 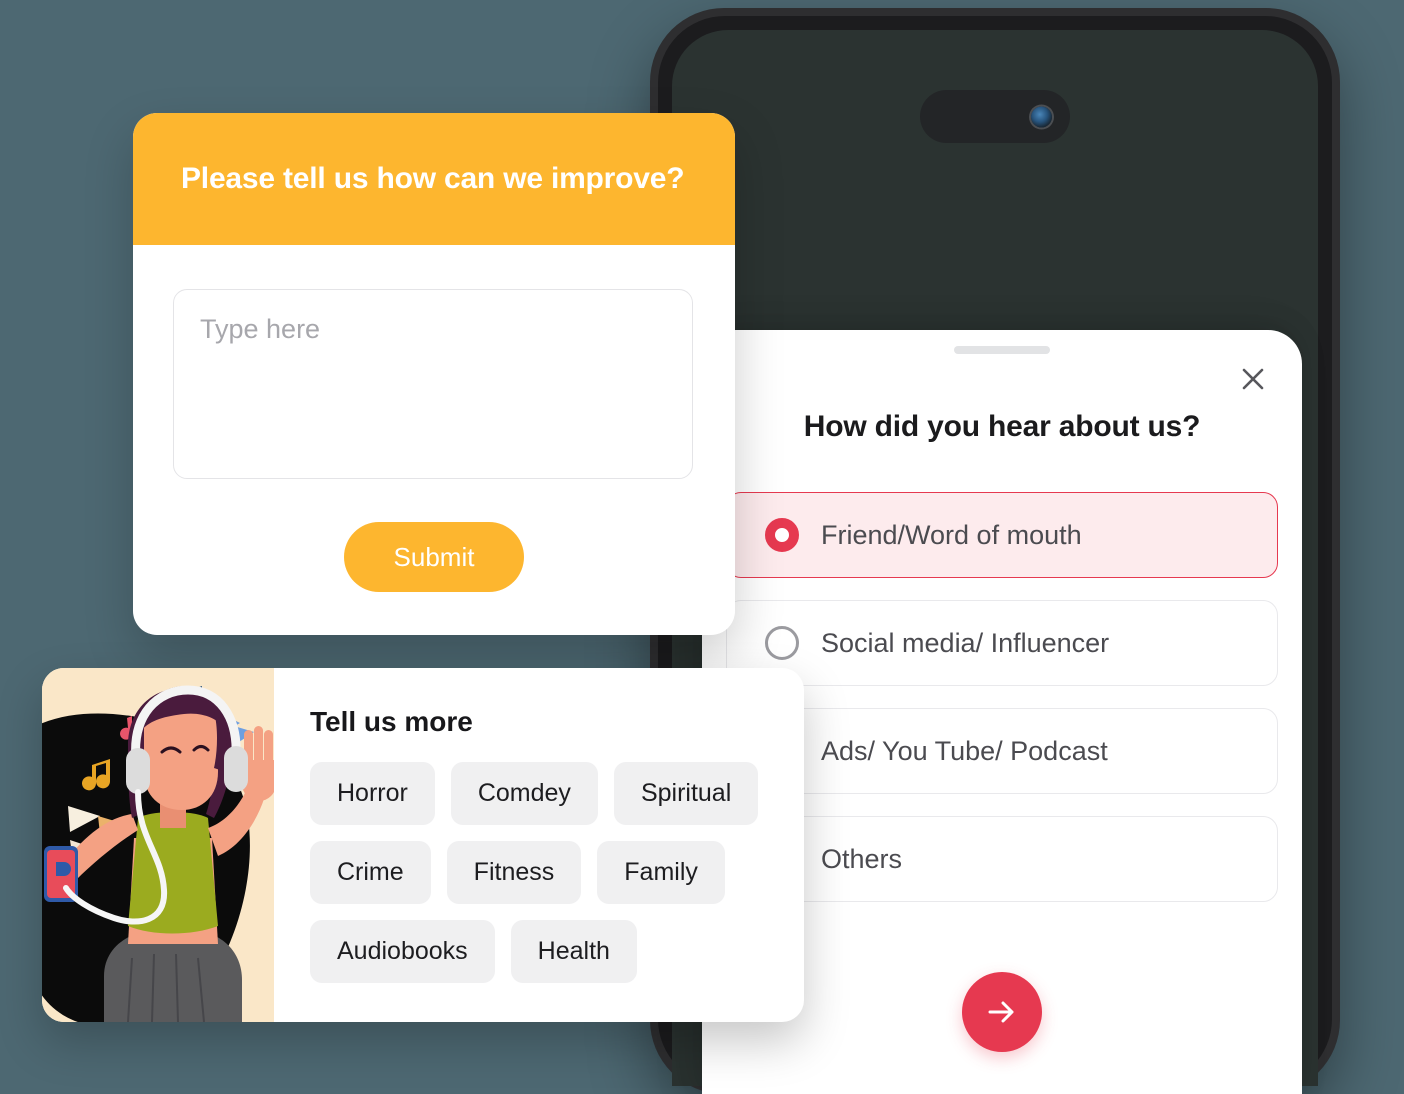 What do you see at coordinates (1041, 116) in the screenshot?
I see `front-camera-lens` at bounding box center [1041, 116].